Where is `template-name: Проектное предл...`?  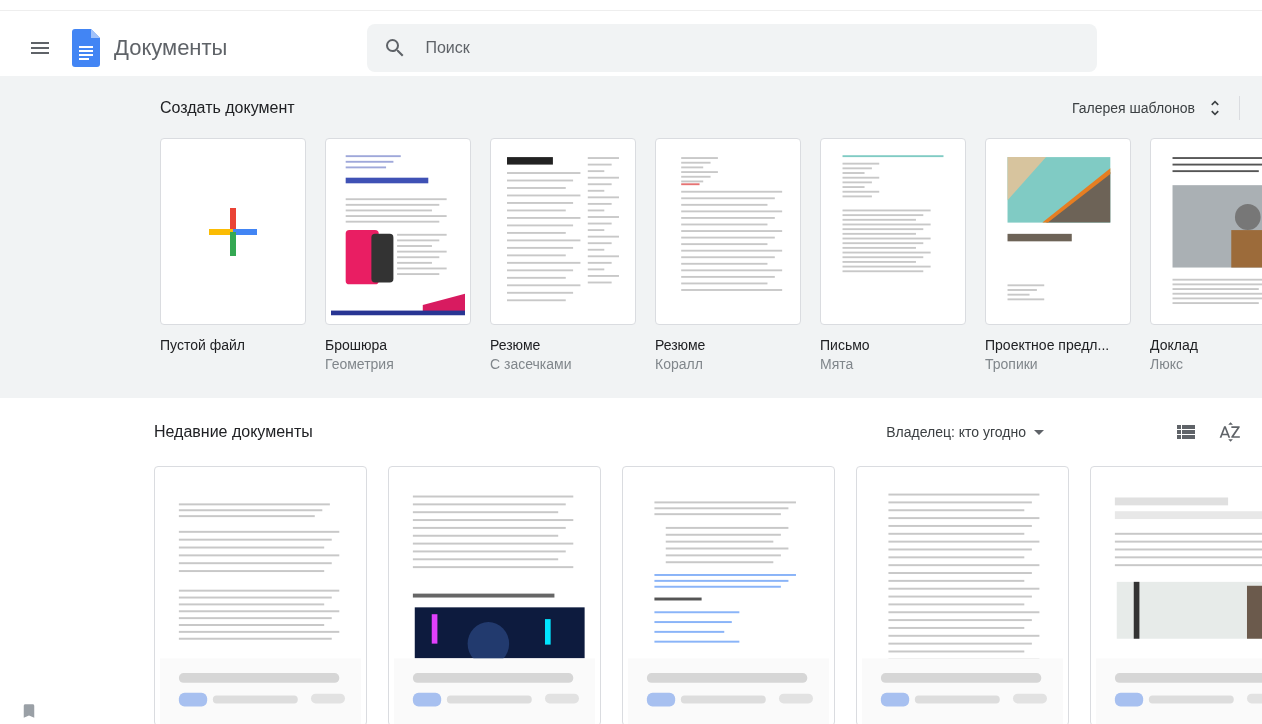
template-name: Проектное предл... is located at coordinates (1048, 345).